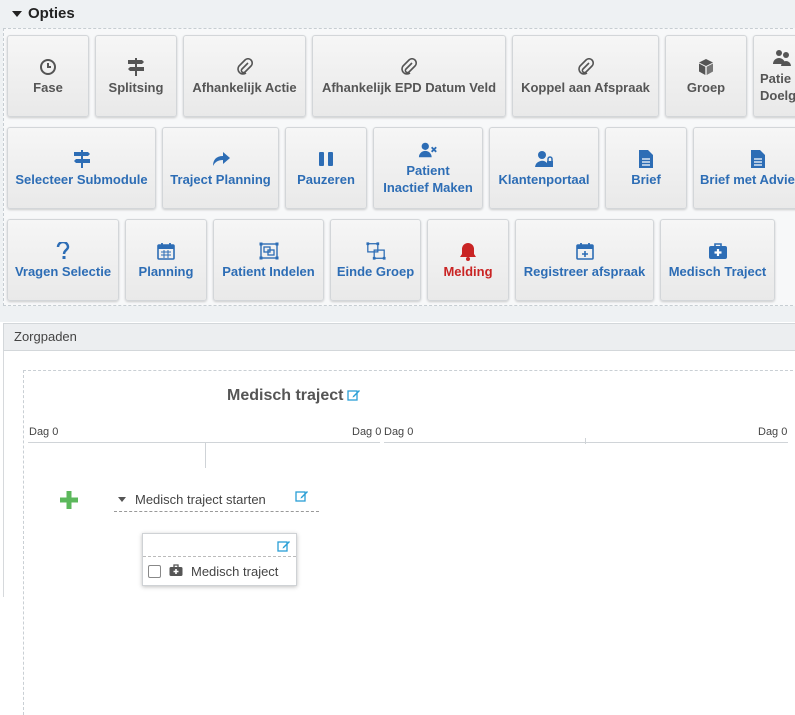 This screenshot has height=715, width=795. I want to click on einde-groep-button: Einde Groep, so click(375, 260).